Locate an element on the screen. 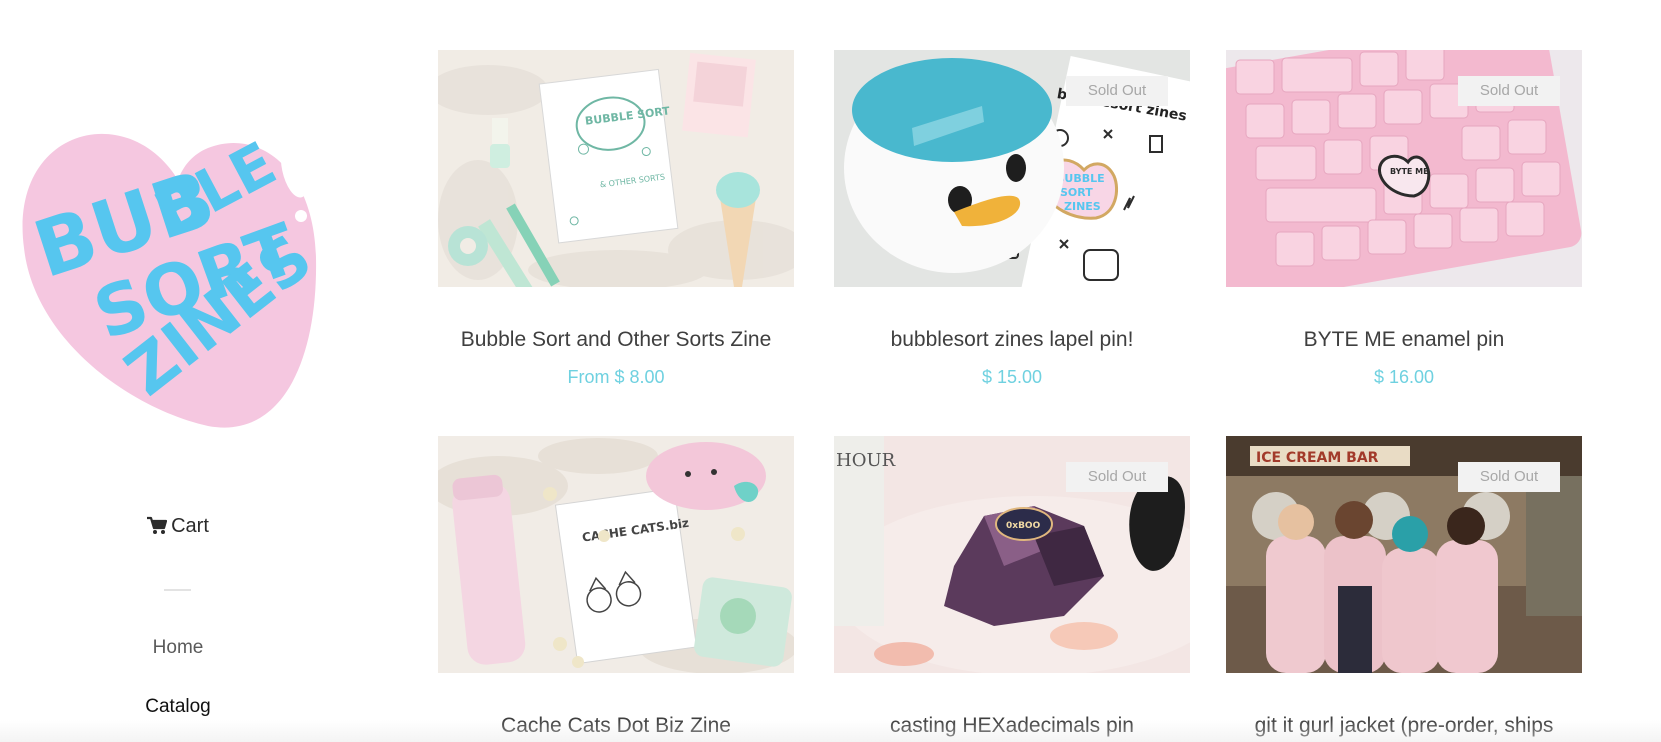 The height and width of the screenshot is (742, 1661). nav-cart-label: Cart is located at coordinates (190, 526).